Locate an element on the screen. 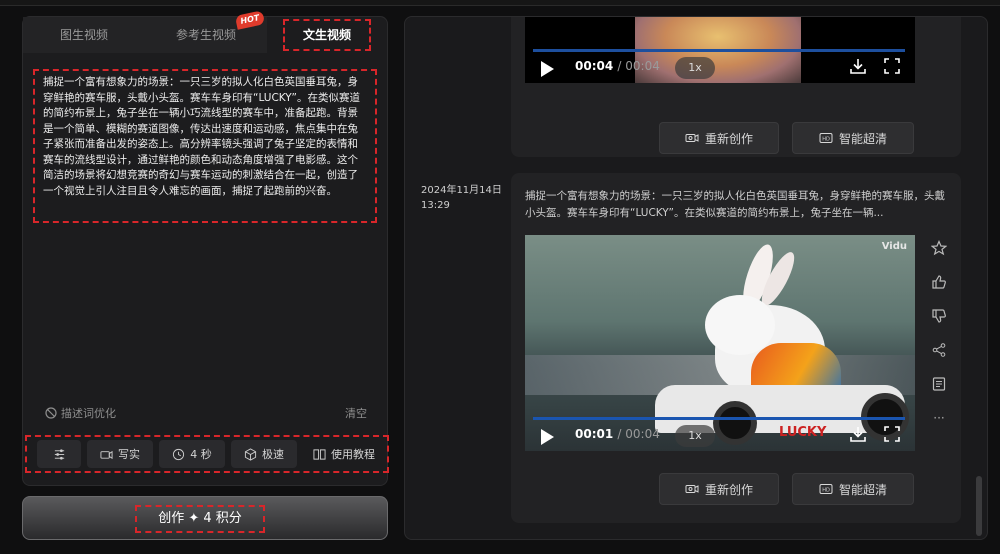 This screenshot has width=1000, height=554. result-actions: ··· is located at coordinates (939, 333).